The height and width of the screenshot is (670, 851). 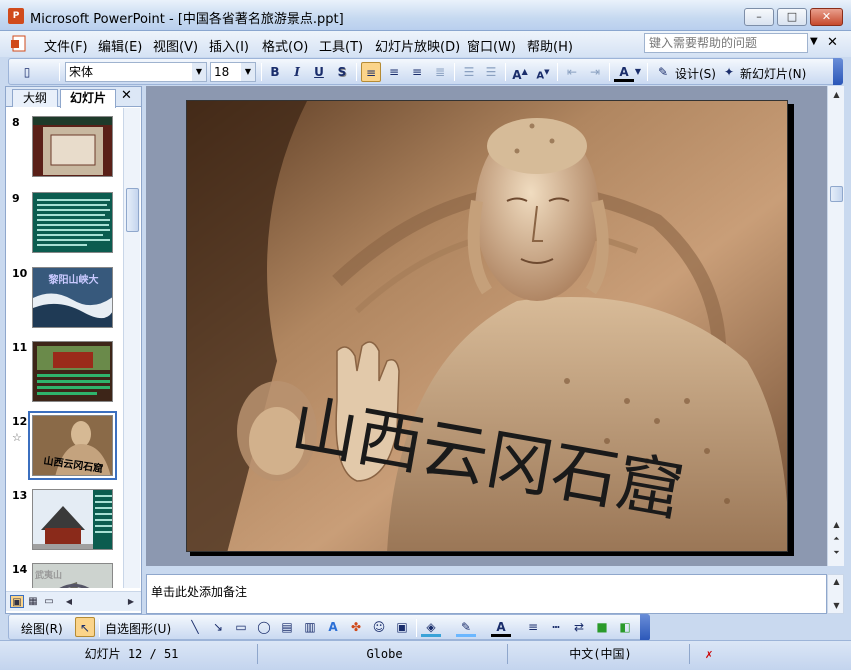 I want to click on document-icon, so click(x=20, y=44).